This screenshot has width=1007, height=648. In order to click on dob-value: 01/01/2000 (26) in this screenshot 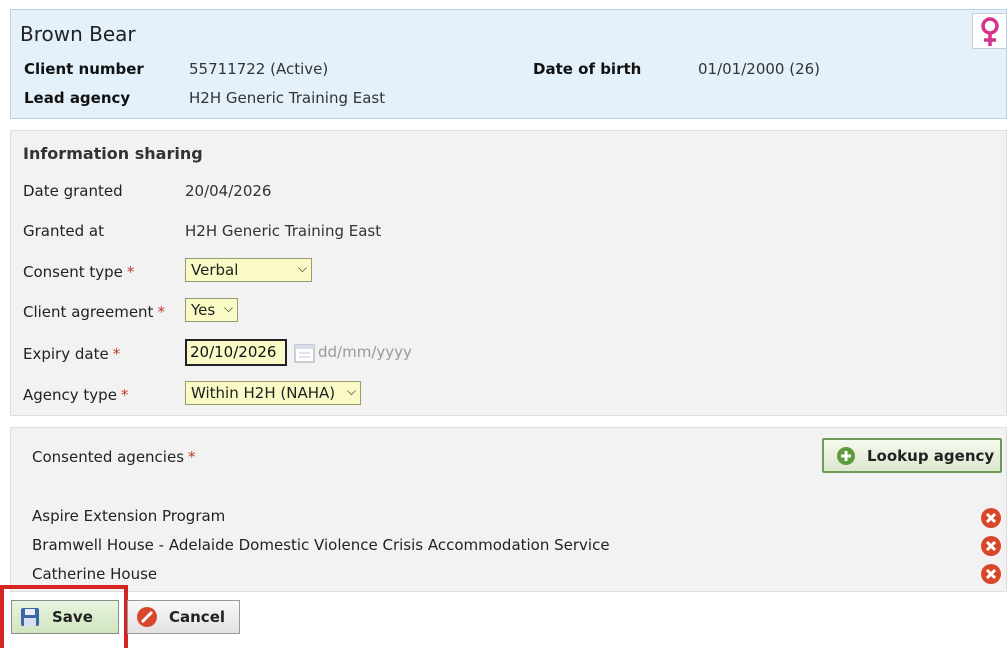, I will do `click(759, 69)`.